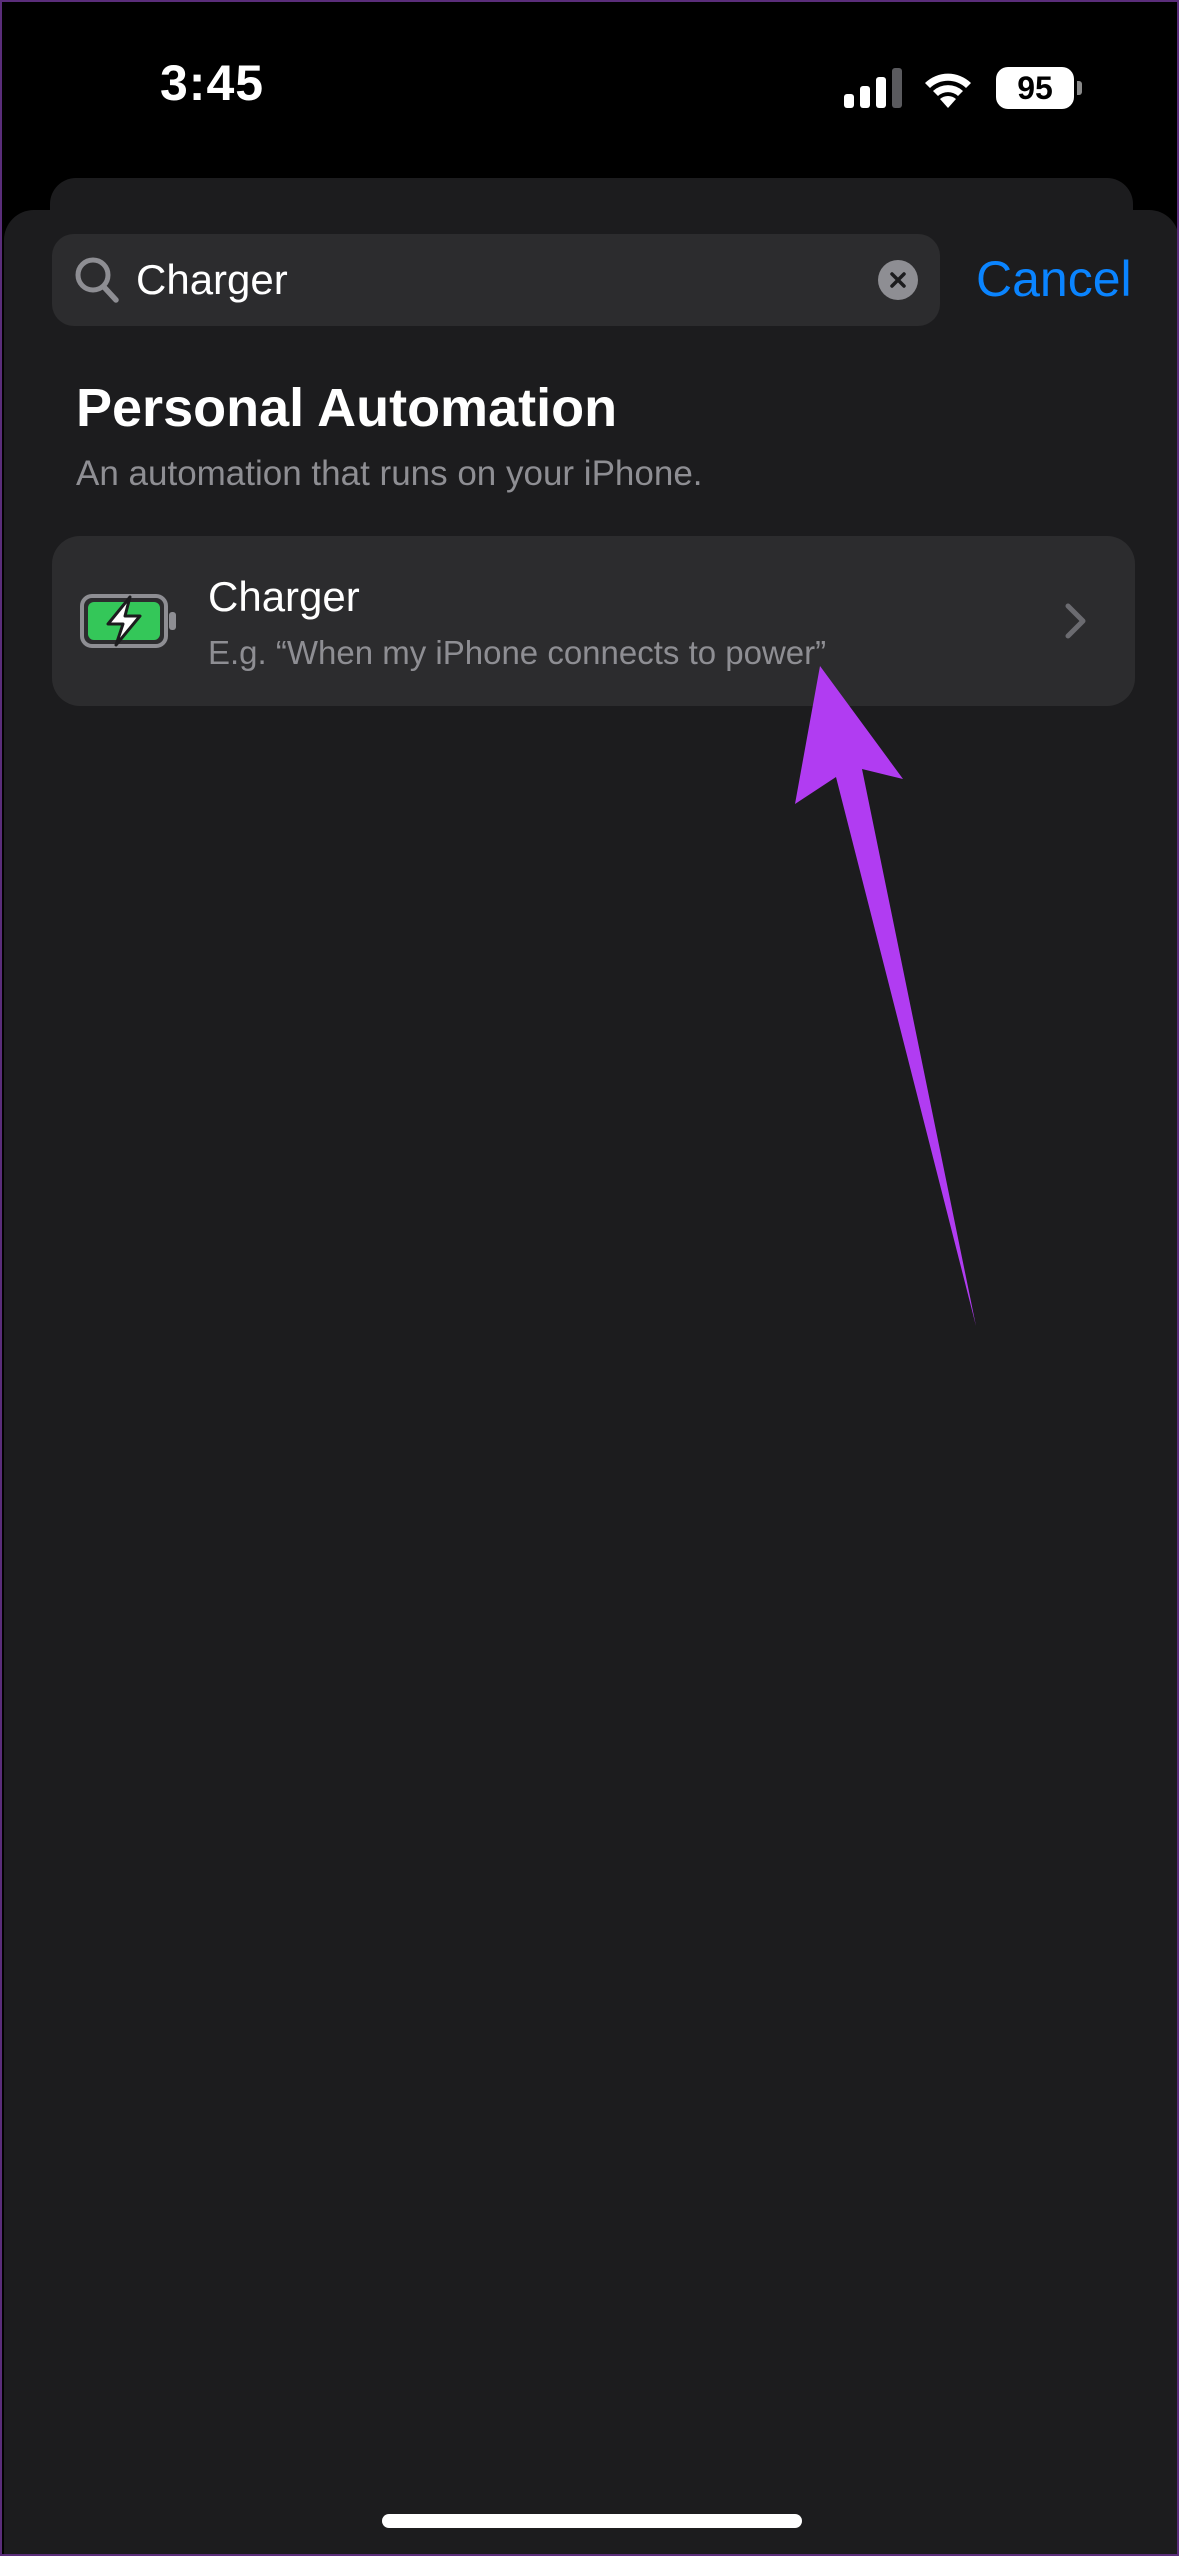 This screenshot has height=2556, width=1179. Describe the element at coordinates (885, 996) in the screenshot. I see `annotation-arrow` at that location.